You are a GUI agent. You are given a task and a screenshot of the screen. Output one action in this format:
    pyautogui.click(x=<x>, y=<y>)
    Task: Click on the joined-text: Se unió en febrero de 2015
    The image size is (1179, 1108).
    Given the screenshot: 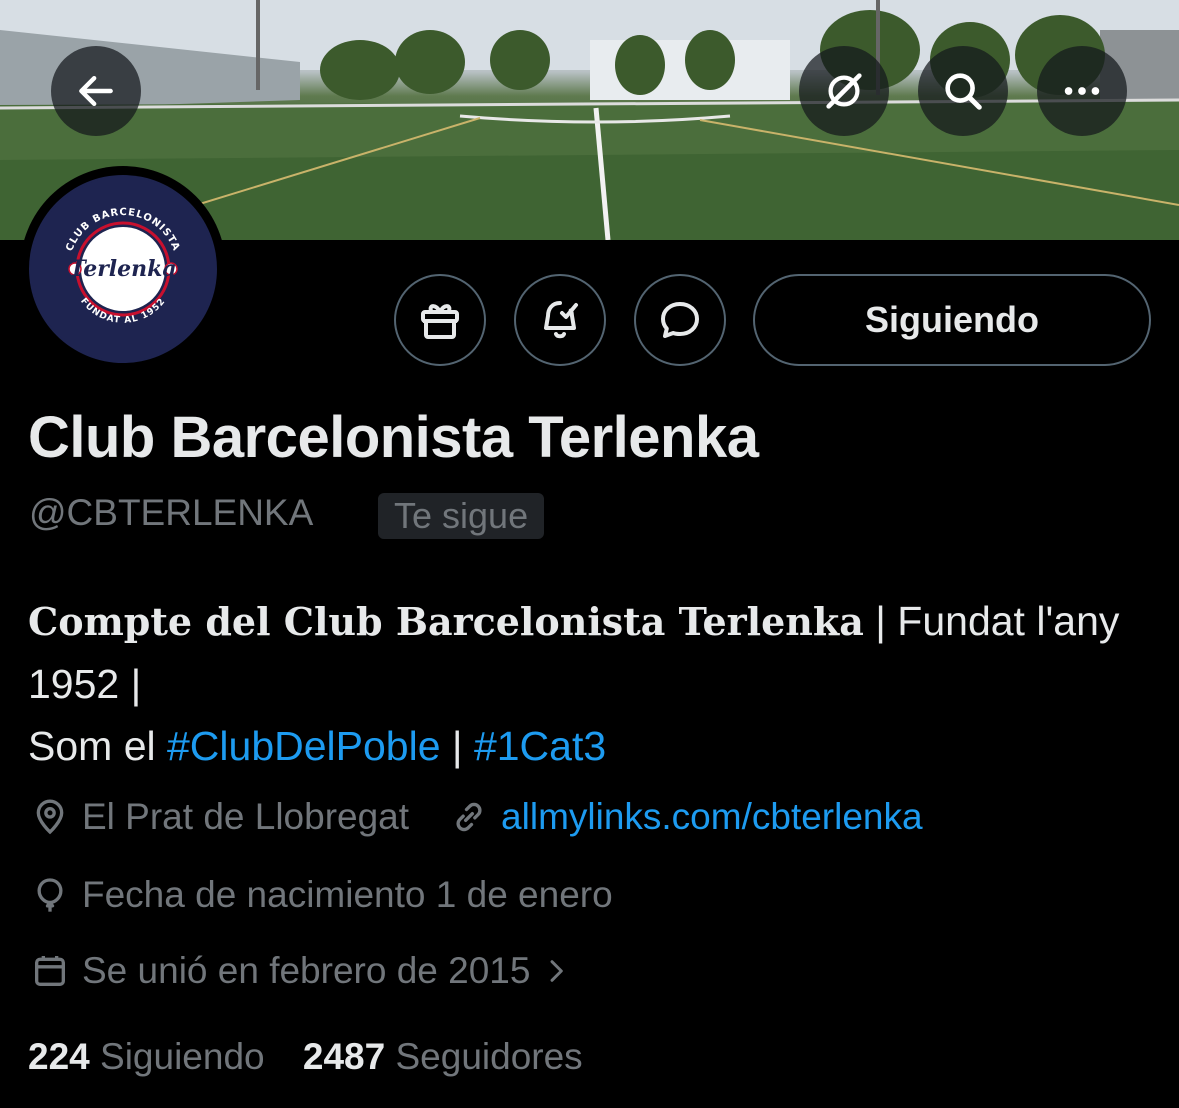 What is the action you would take?
    pyautogui.click(x=306, y=970)
    